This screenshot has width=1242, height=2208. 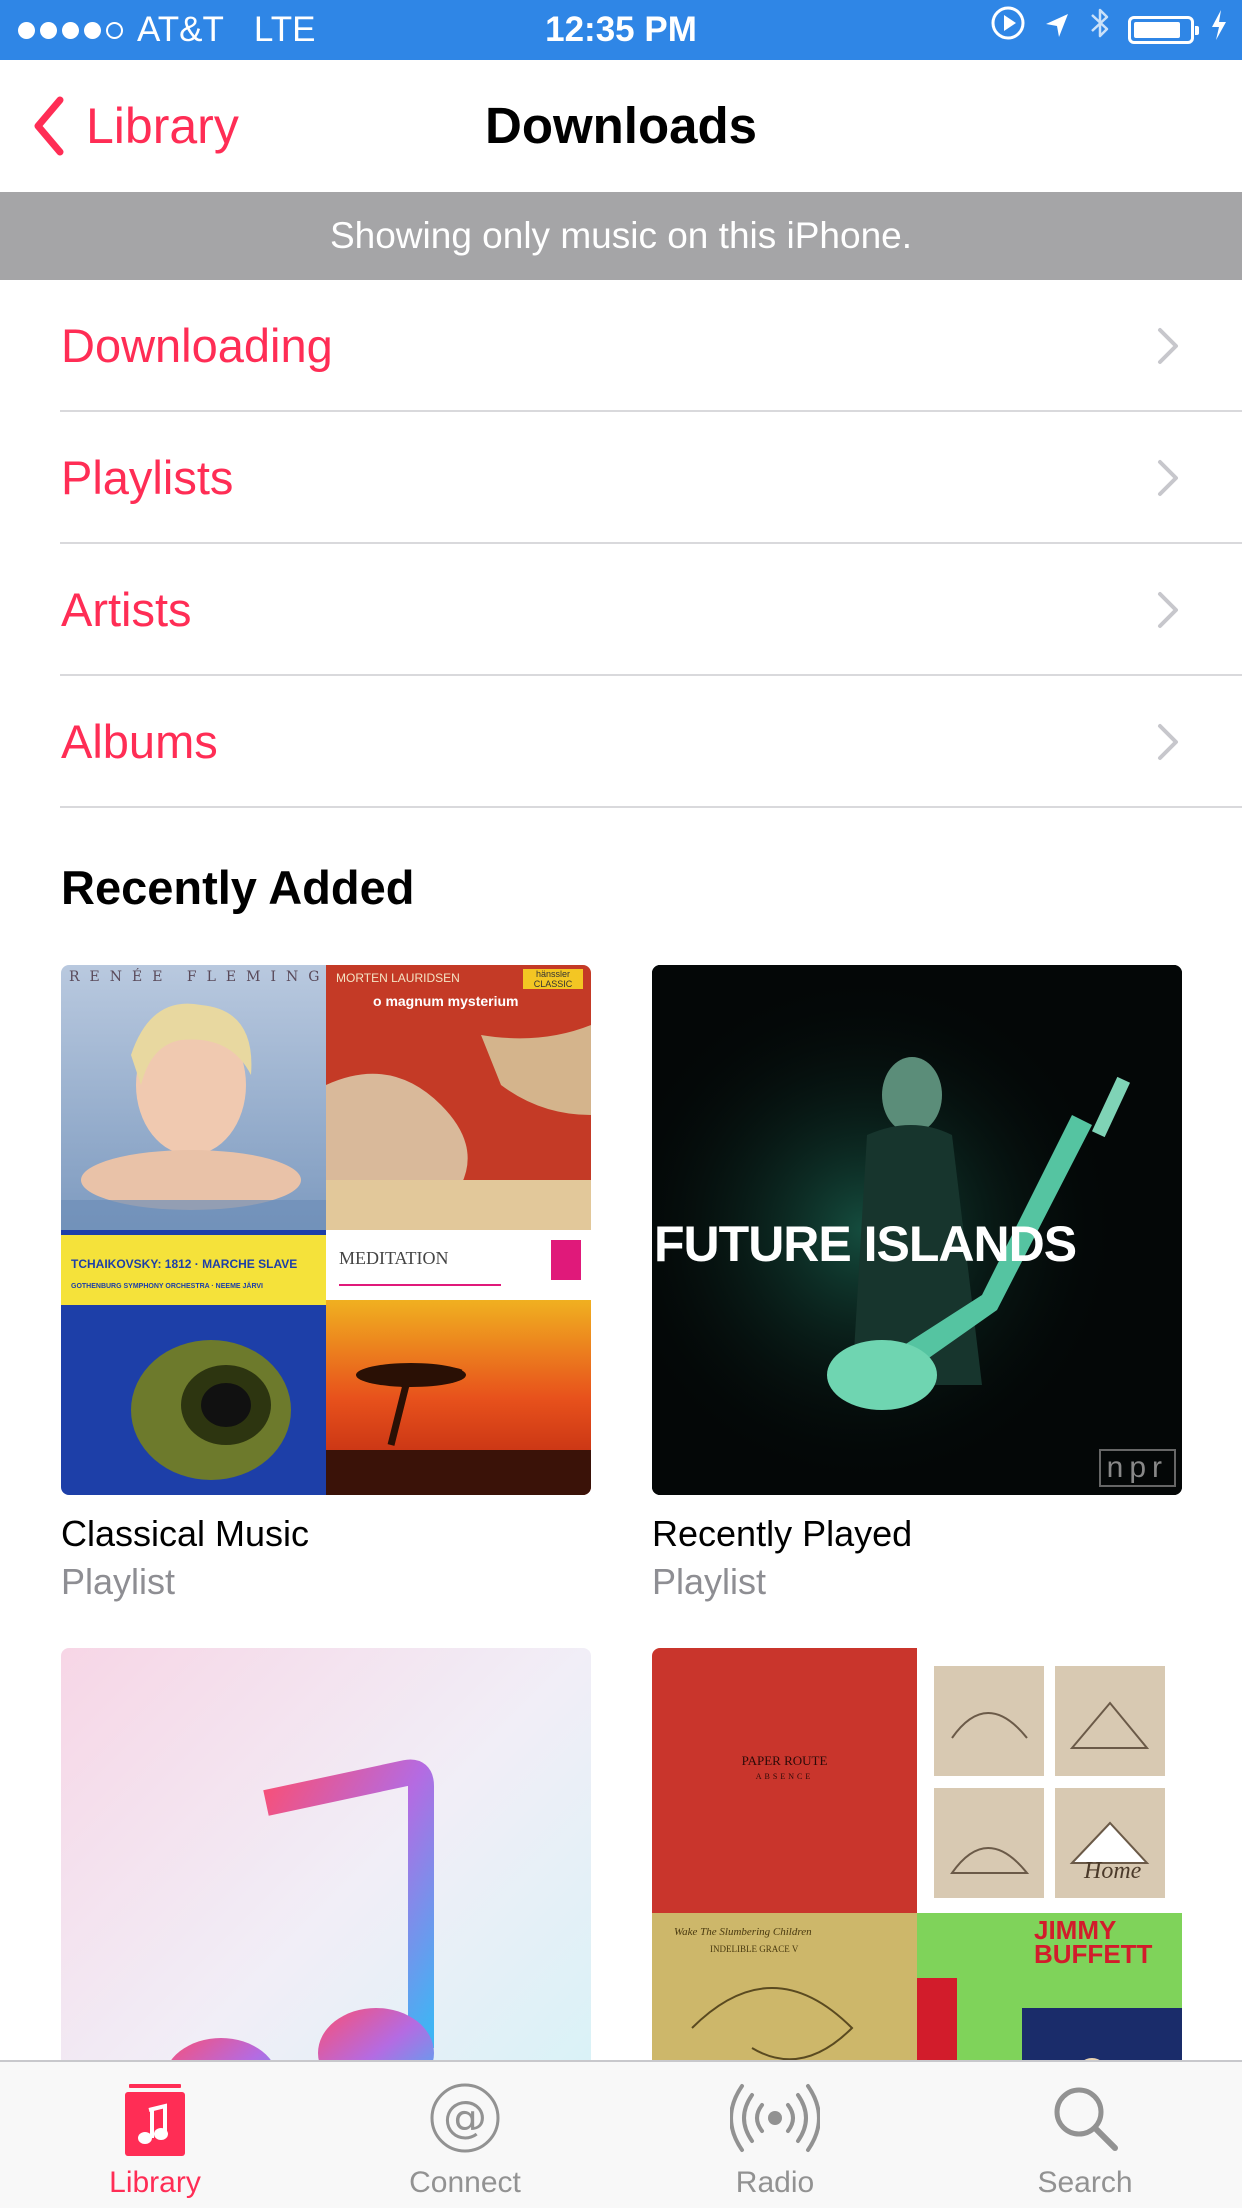 I want to click on tab-radio: Radio, so click(x=775, y=2135).